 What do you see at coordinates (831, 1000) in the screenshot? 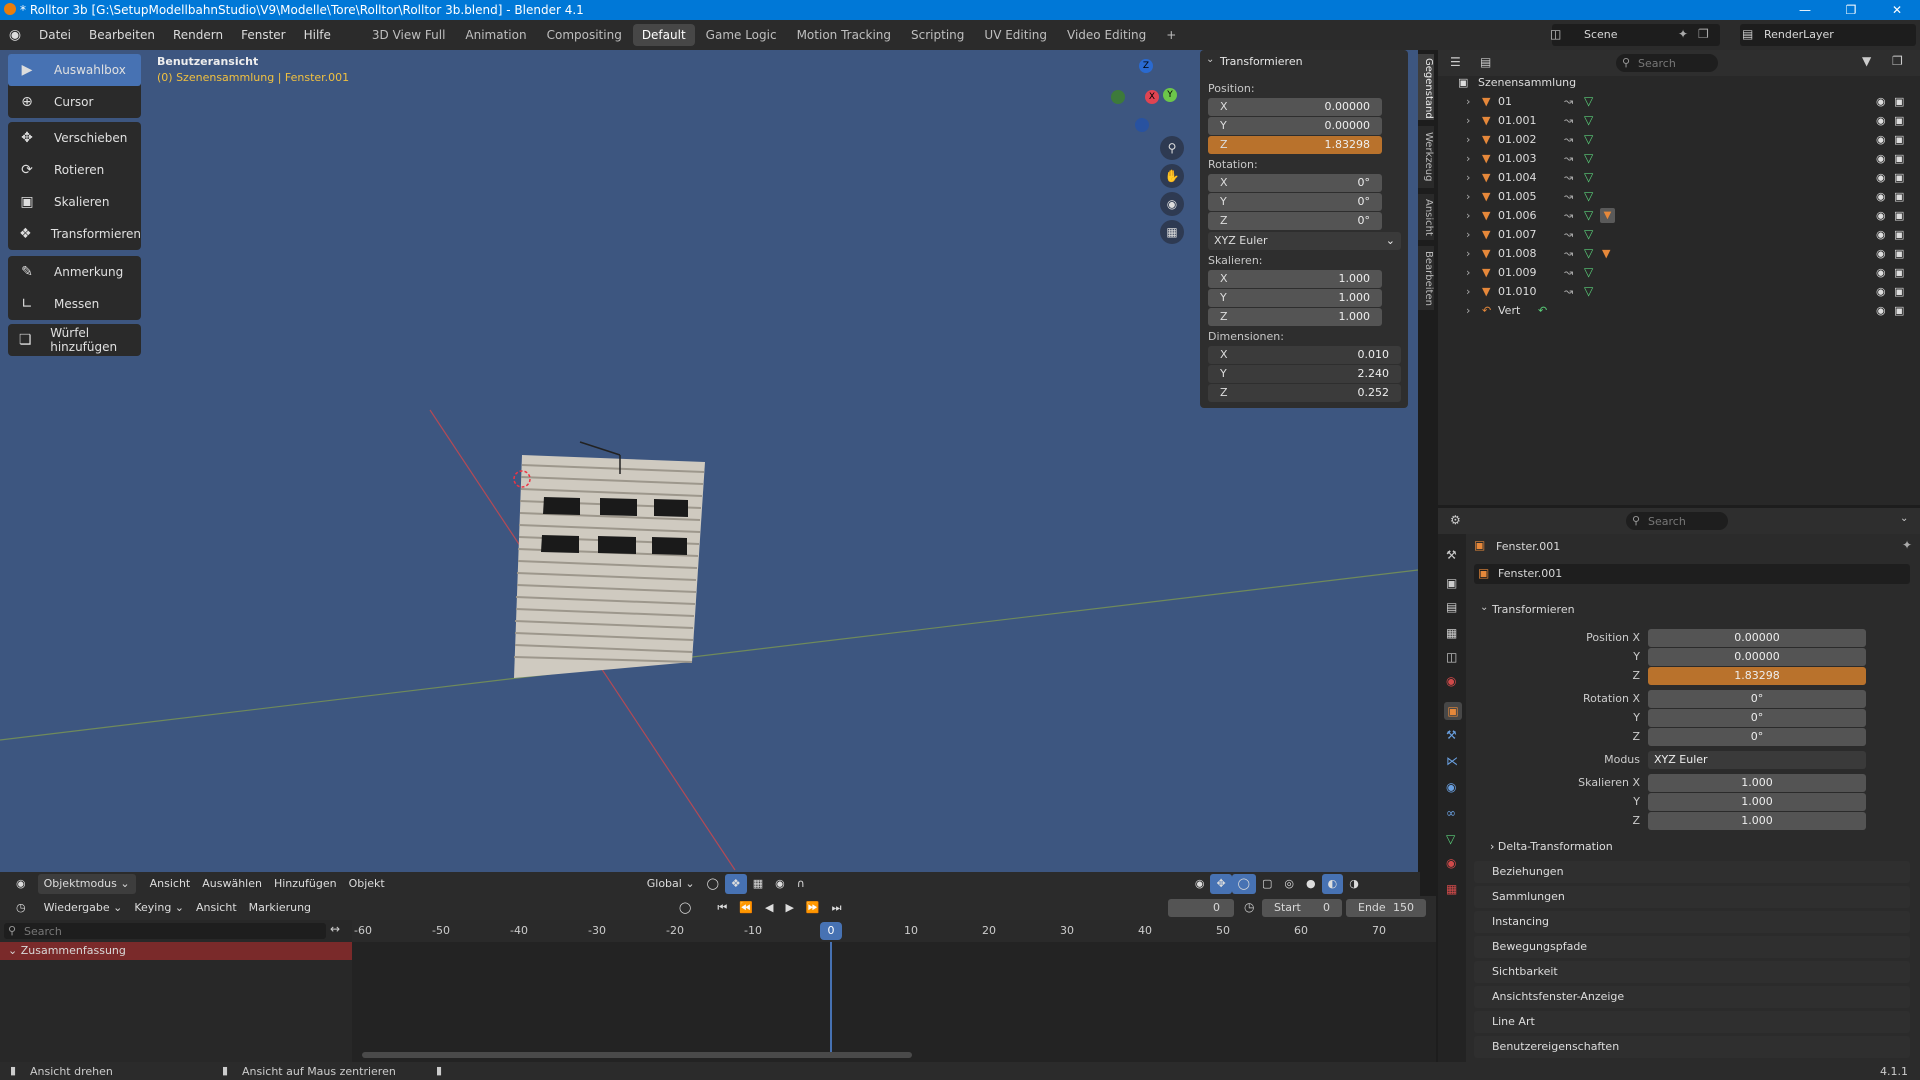
I see `playhead-line` at bounding box center [831, 1000].